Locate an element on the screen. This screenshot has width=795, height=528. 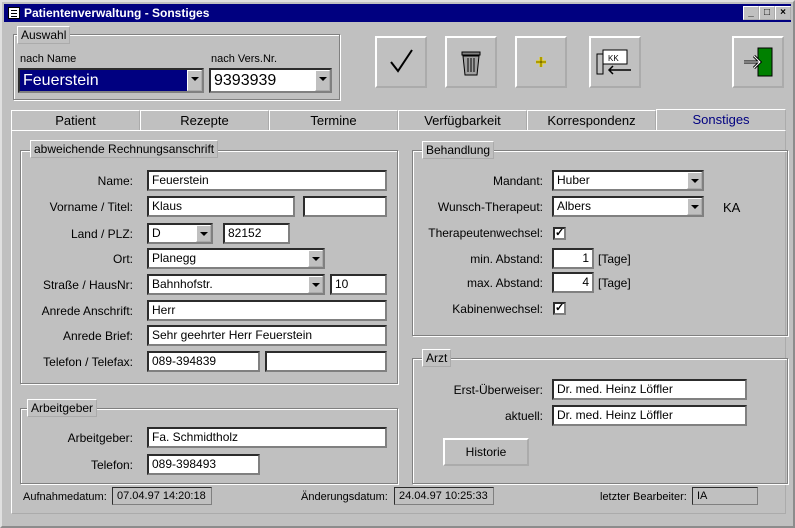
changed-date-label: Änderungsdatum: is located at coordinates (344, 497).